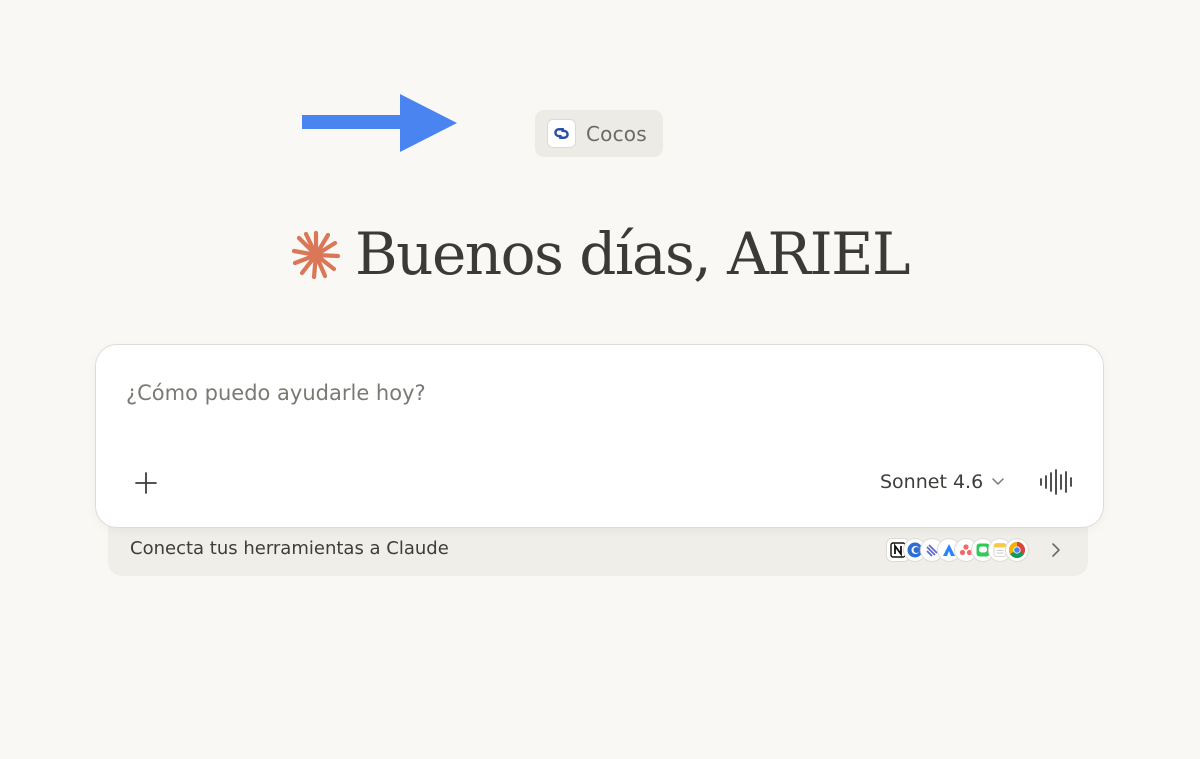 The image size is (1200, 759). What do you see at coordinates (561, 133) in the screenshot?
I see `link-loop-icon` at bounding box center [561, 133].